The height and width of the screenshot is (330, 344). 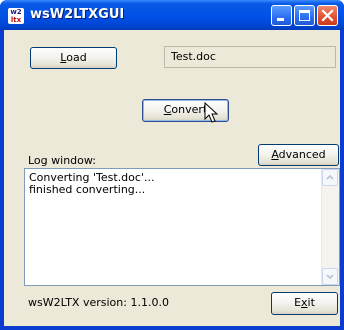 I want to click on app-icon: w2 ltx, so click(x=16, y=16).